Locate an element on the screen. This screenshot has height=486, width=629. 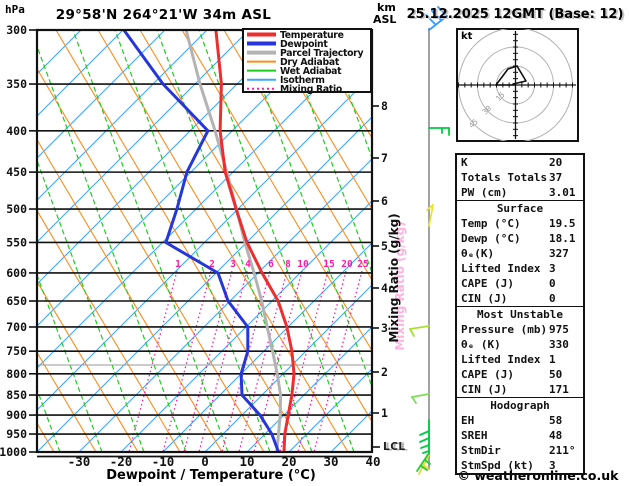
temp-tick-label: -30 is located at coordinates (79, 461).